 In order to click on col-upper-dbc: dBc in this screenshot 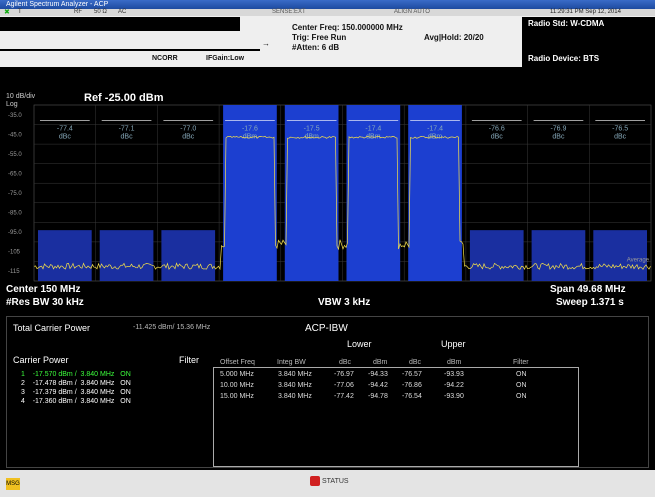, I will do `click(415, 362)`.